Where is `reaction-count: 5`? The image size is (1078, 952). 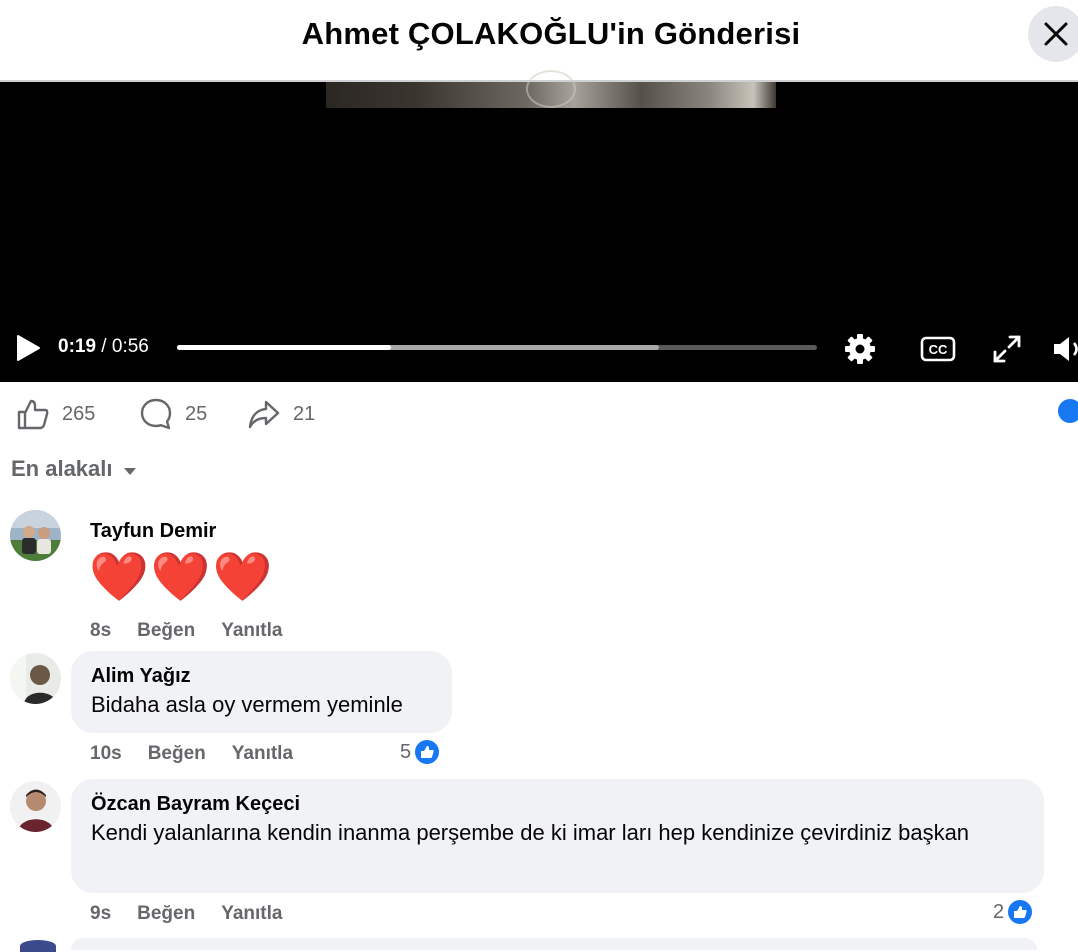 reaction-count: 5 is located at coordinates (406, 751).